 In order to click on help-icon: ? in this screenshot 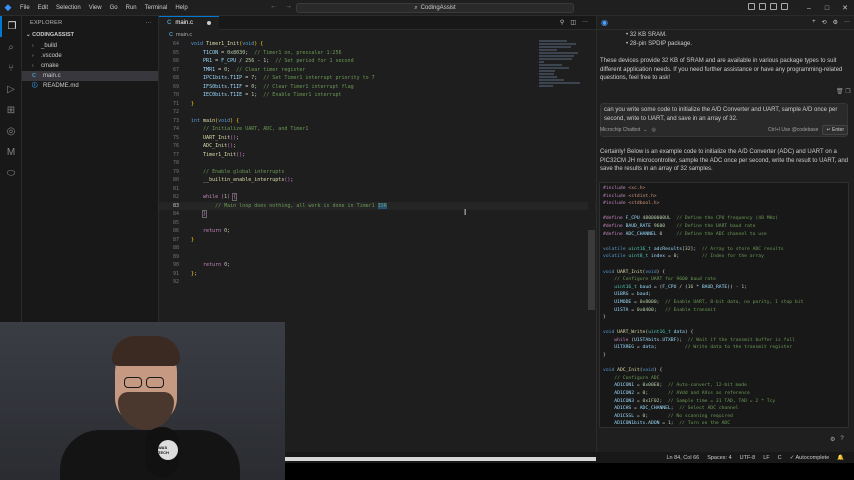, I will do `click(841, 439)`.